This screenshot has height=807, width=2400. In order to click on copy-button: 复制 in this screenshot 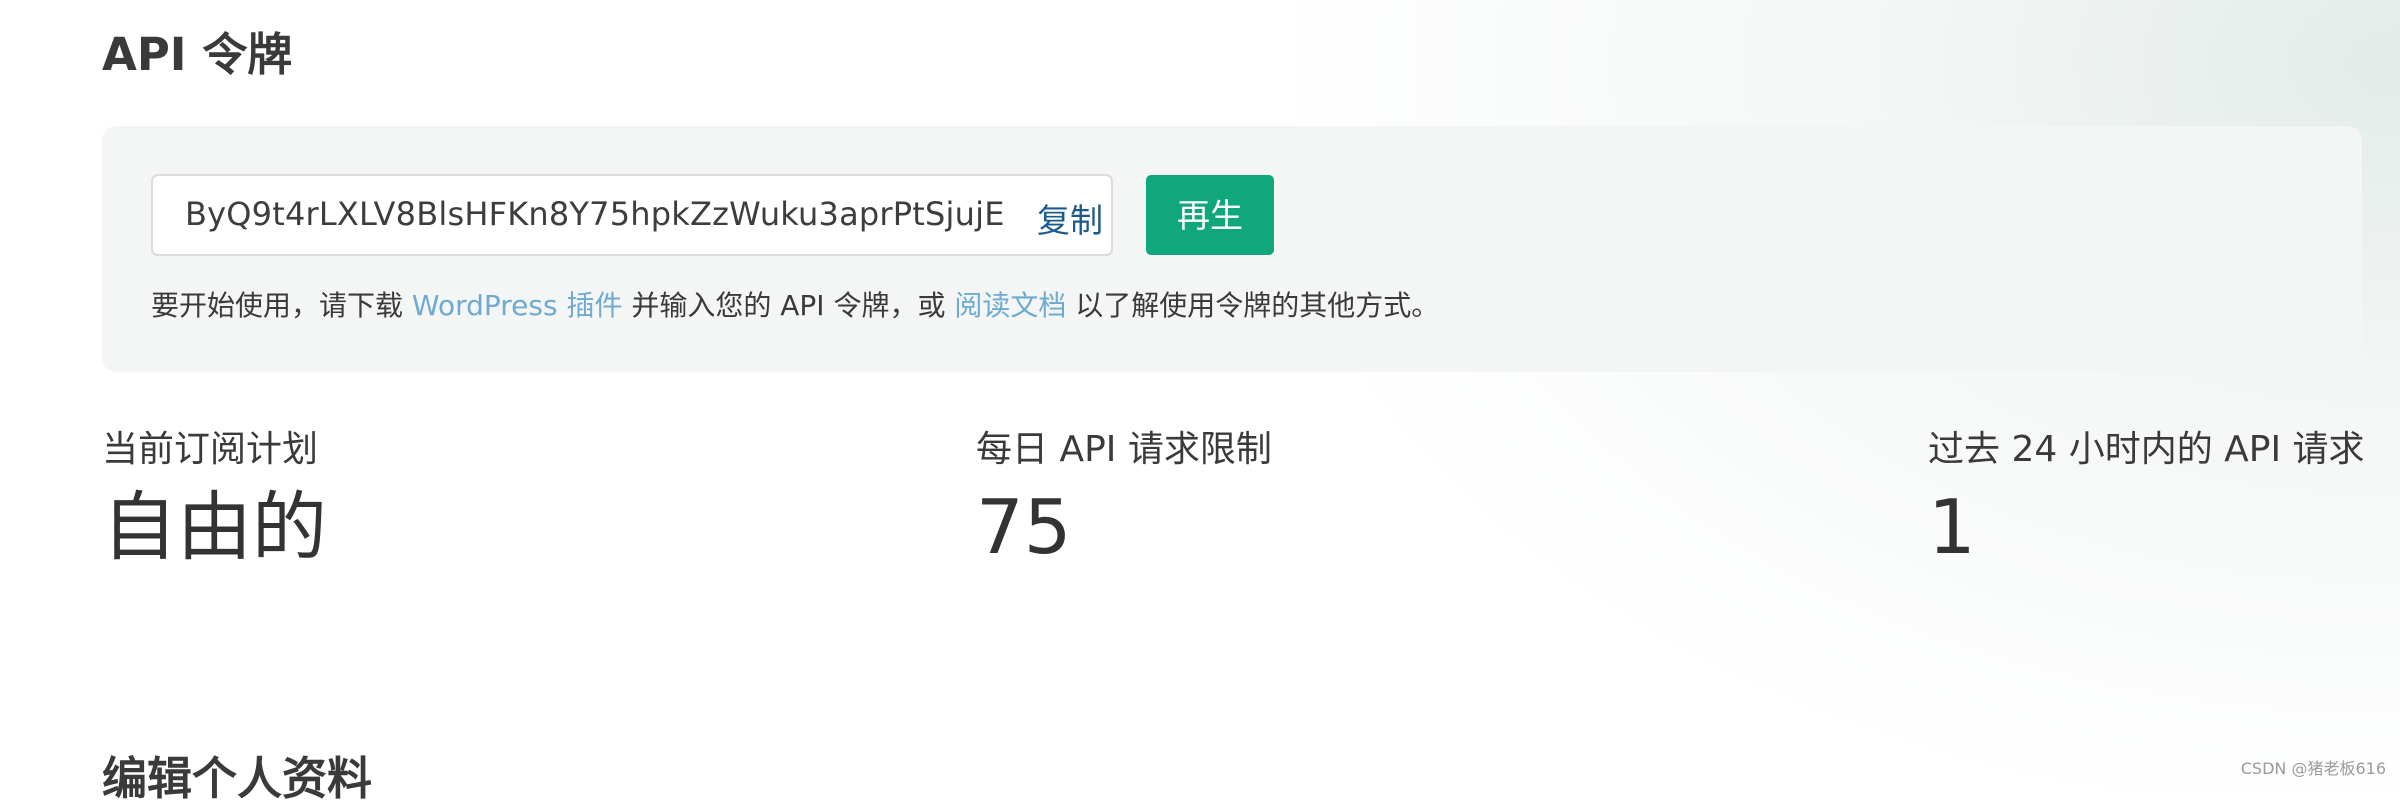, I will do `click(1070, 218)`.